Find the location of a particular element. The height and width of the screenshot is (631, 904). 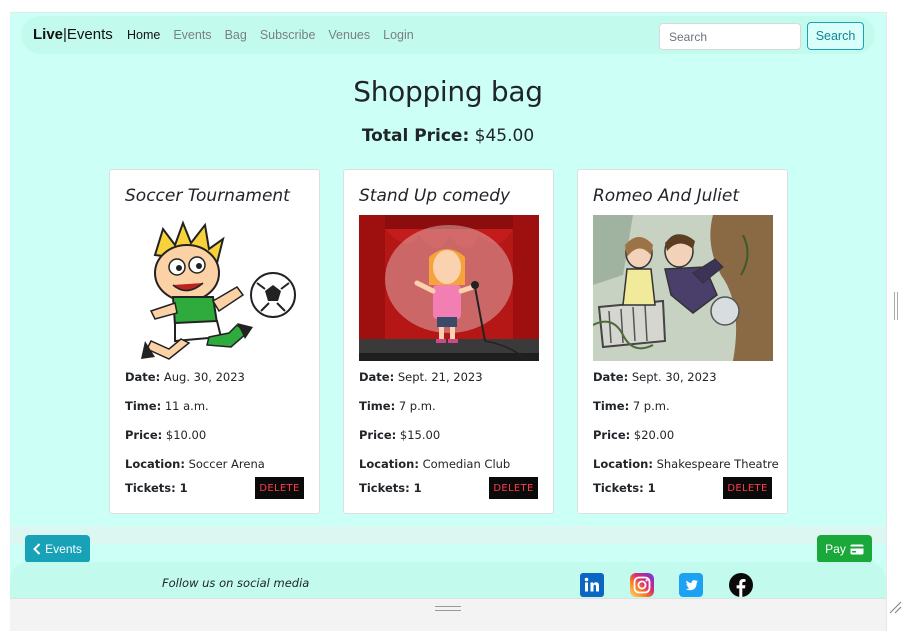

footer: Follow us on social media is located at coordinates (448, 580).